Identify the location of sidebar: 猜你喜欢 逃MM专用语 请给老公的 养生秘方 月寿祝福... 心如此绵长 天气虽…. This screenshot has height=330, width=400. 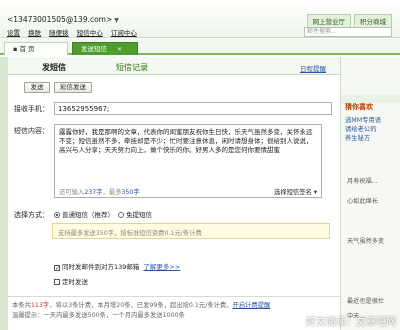
(370, 193).